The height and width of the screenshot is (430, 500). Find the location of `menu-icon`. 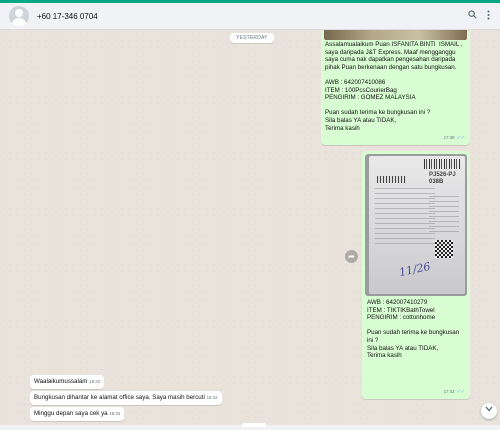

menu-icon is located at coordinates (488, 16).